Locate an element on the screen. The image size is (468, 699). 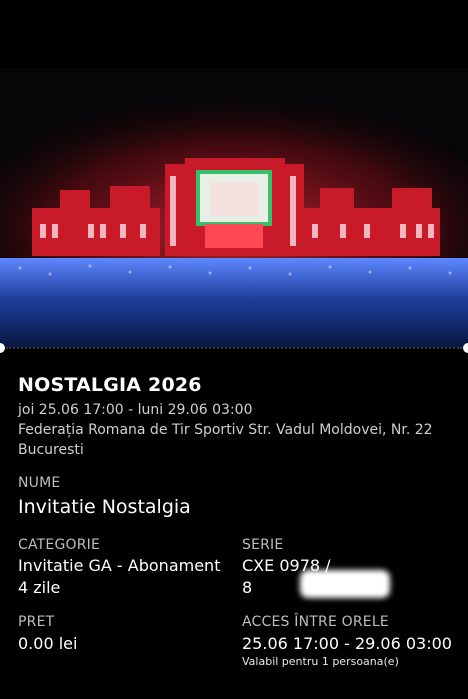
redaction-blur is located at coordinates (345, 584).